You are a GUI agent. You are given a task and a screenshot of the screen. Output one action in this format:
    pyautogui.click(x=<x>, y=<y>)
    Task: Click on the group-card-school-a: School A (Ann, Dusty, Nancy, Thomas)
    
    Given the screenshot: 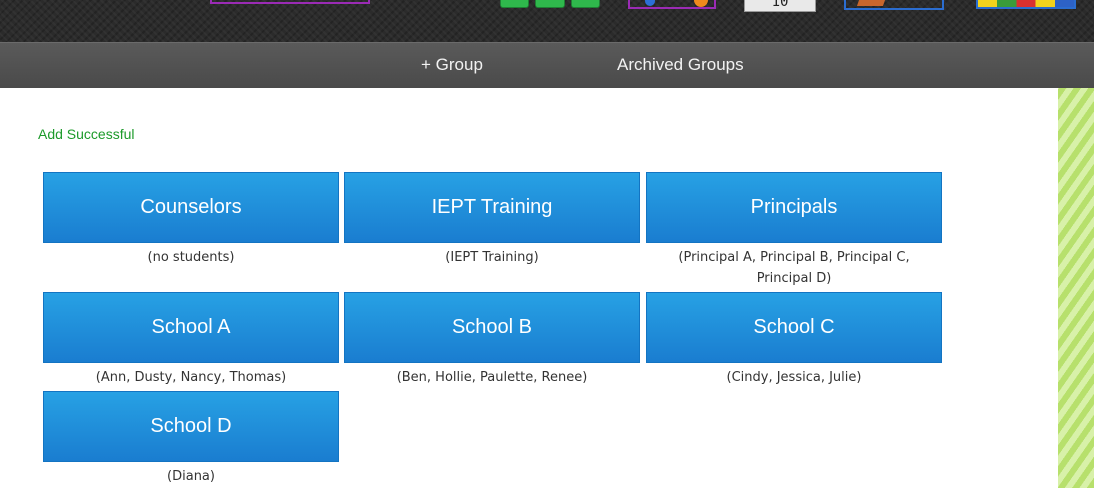 What is the action you would take?
    pyautogui.click(x=191, y=340)
    